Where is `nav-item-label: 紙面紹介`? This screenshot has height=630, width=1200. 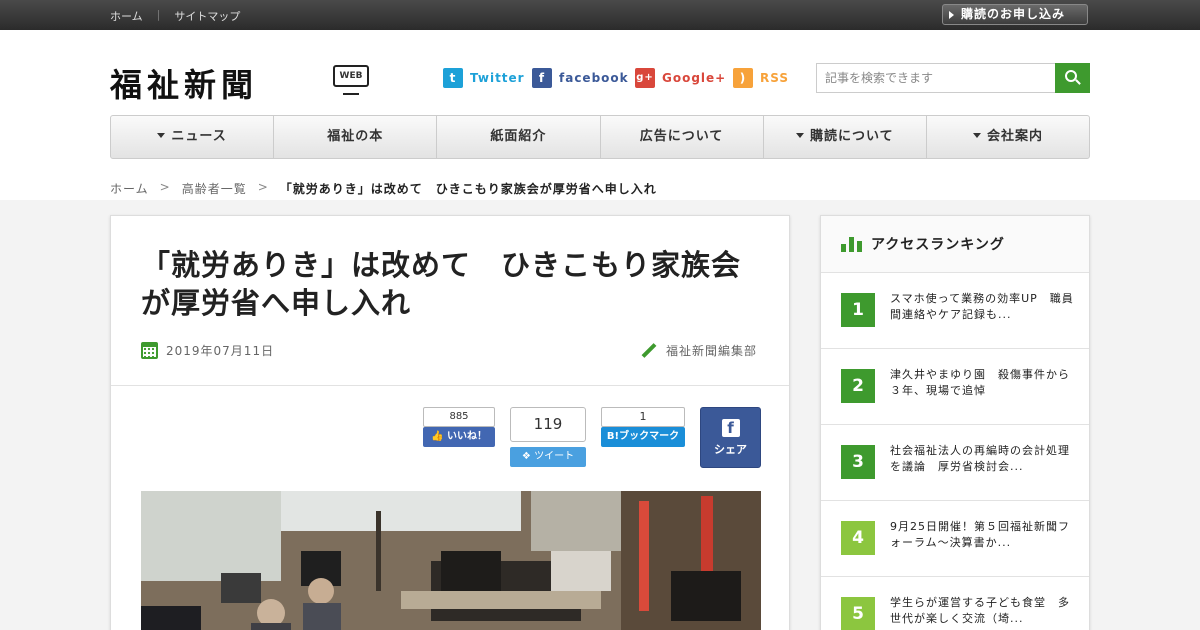
nav-item-label: 紙面紹介 is located at coordinates (518, 136).